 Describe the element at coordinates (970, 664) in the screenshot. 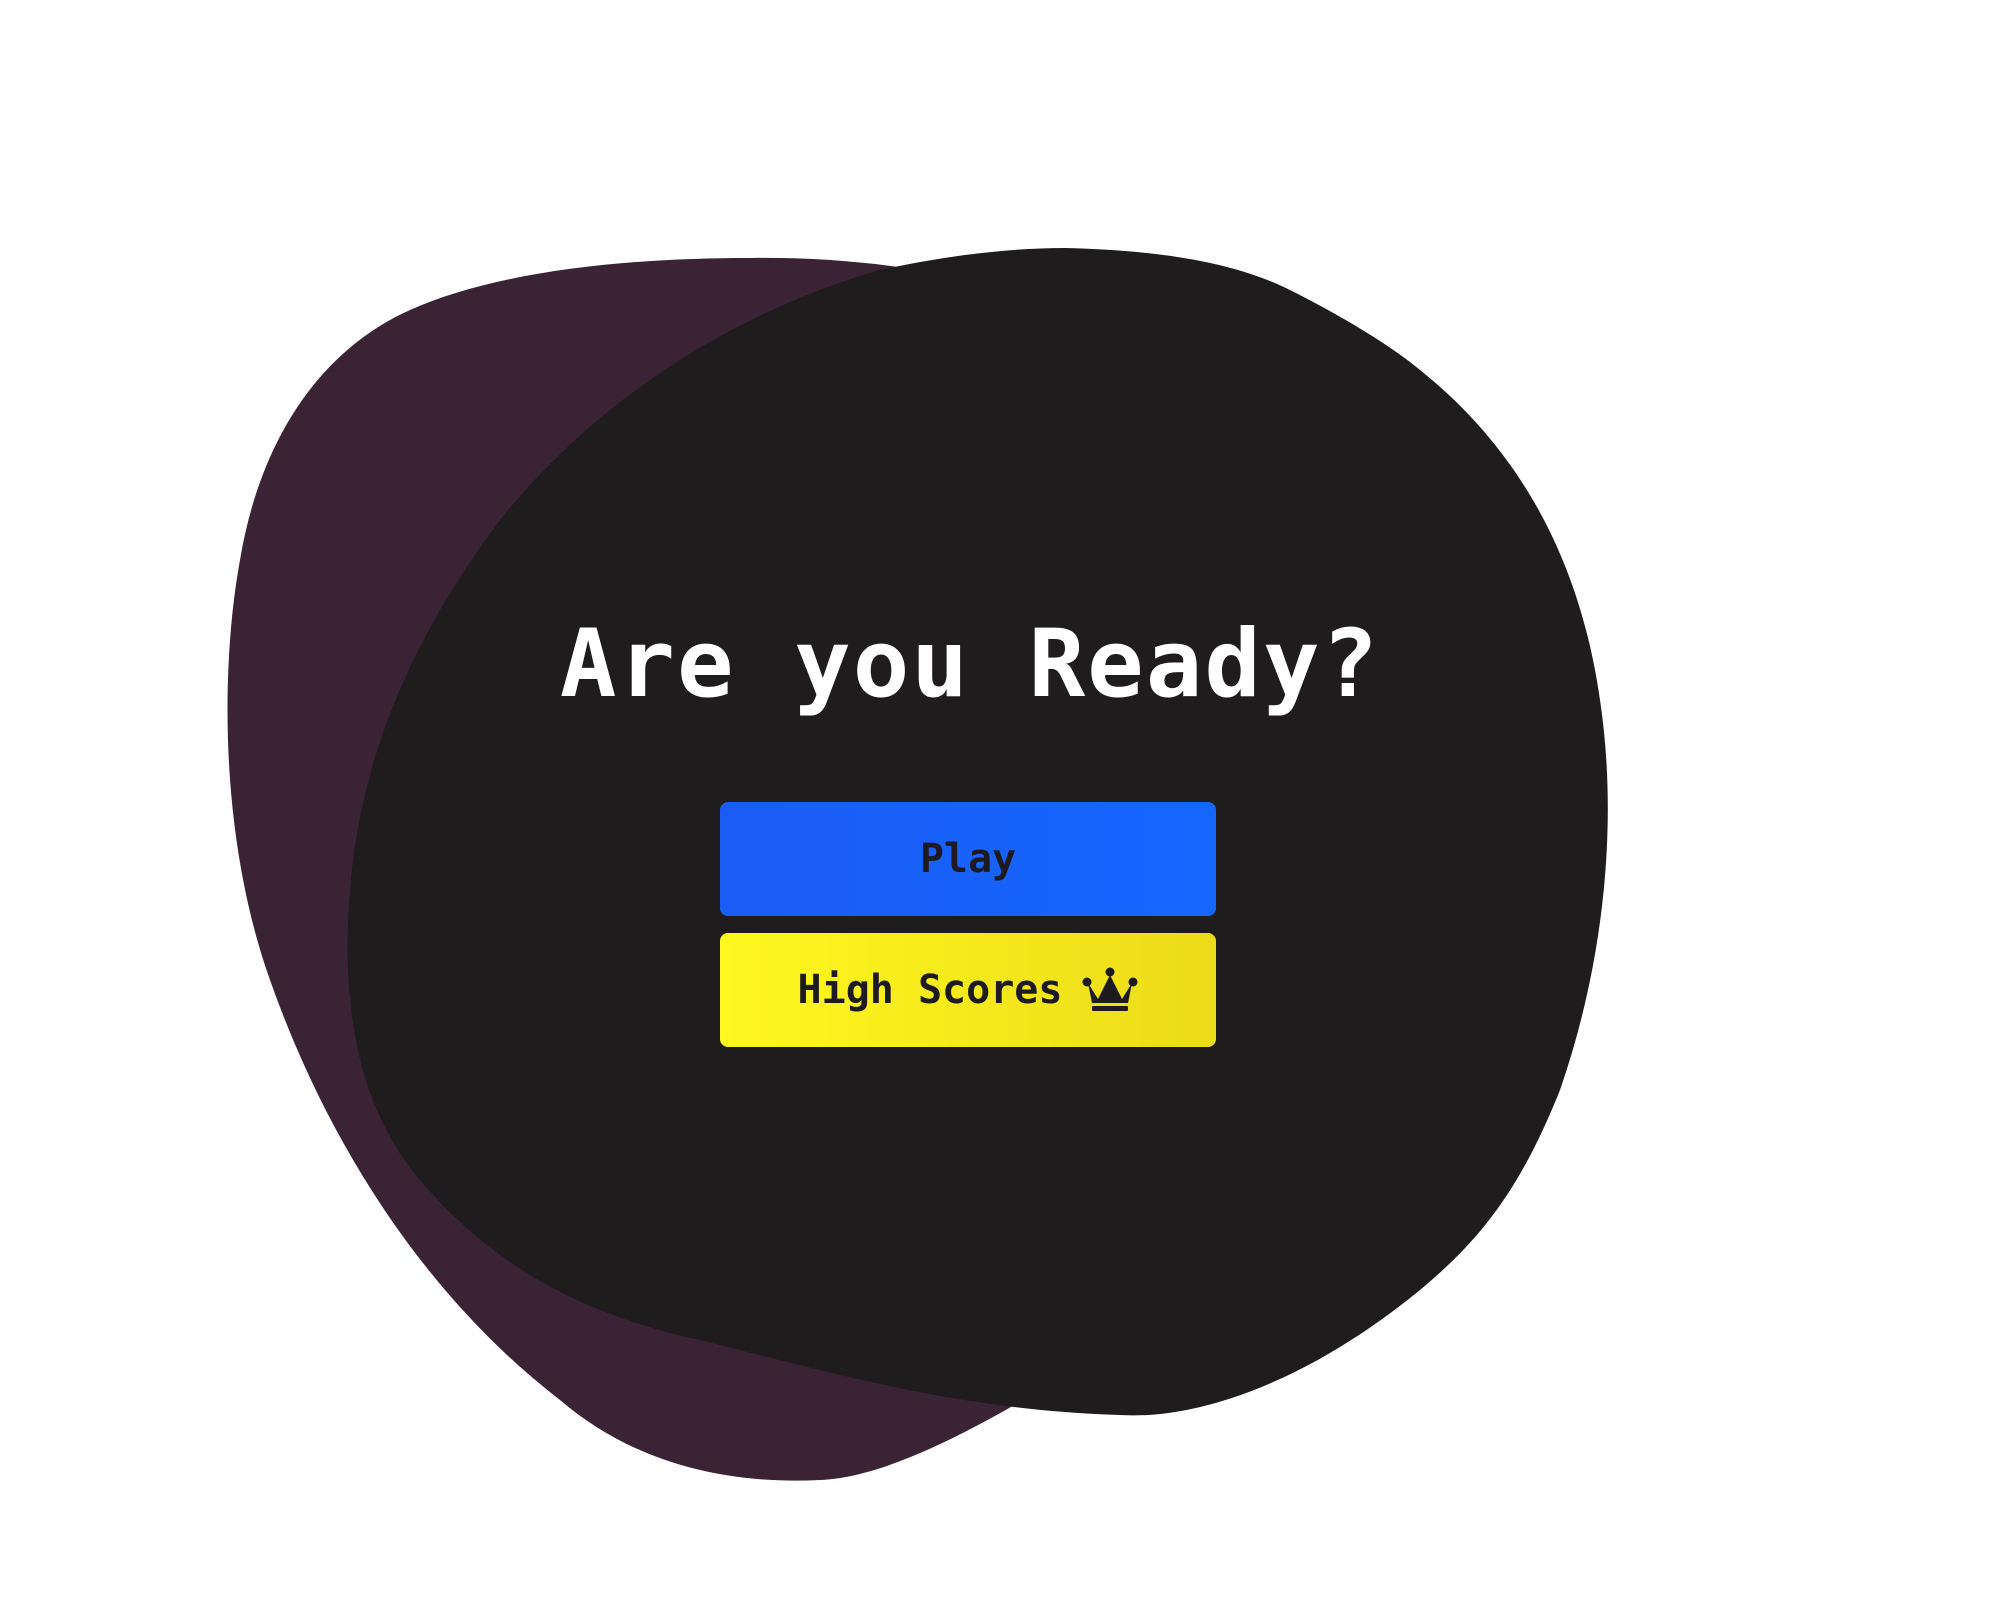

I see `menu-title: Are you Ready?` at that location.